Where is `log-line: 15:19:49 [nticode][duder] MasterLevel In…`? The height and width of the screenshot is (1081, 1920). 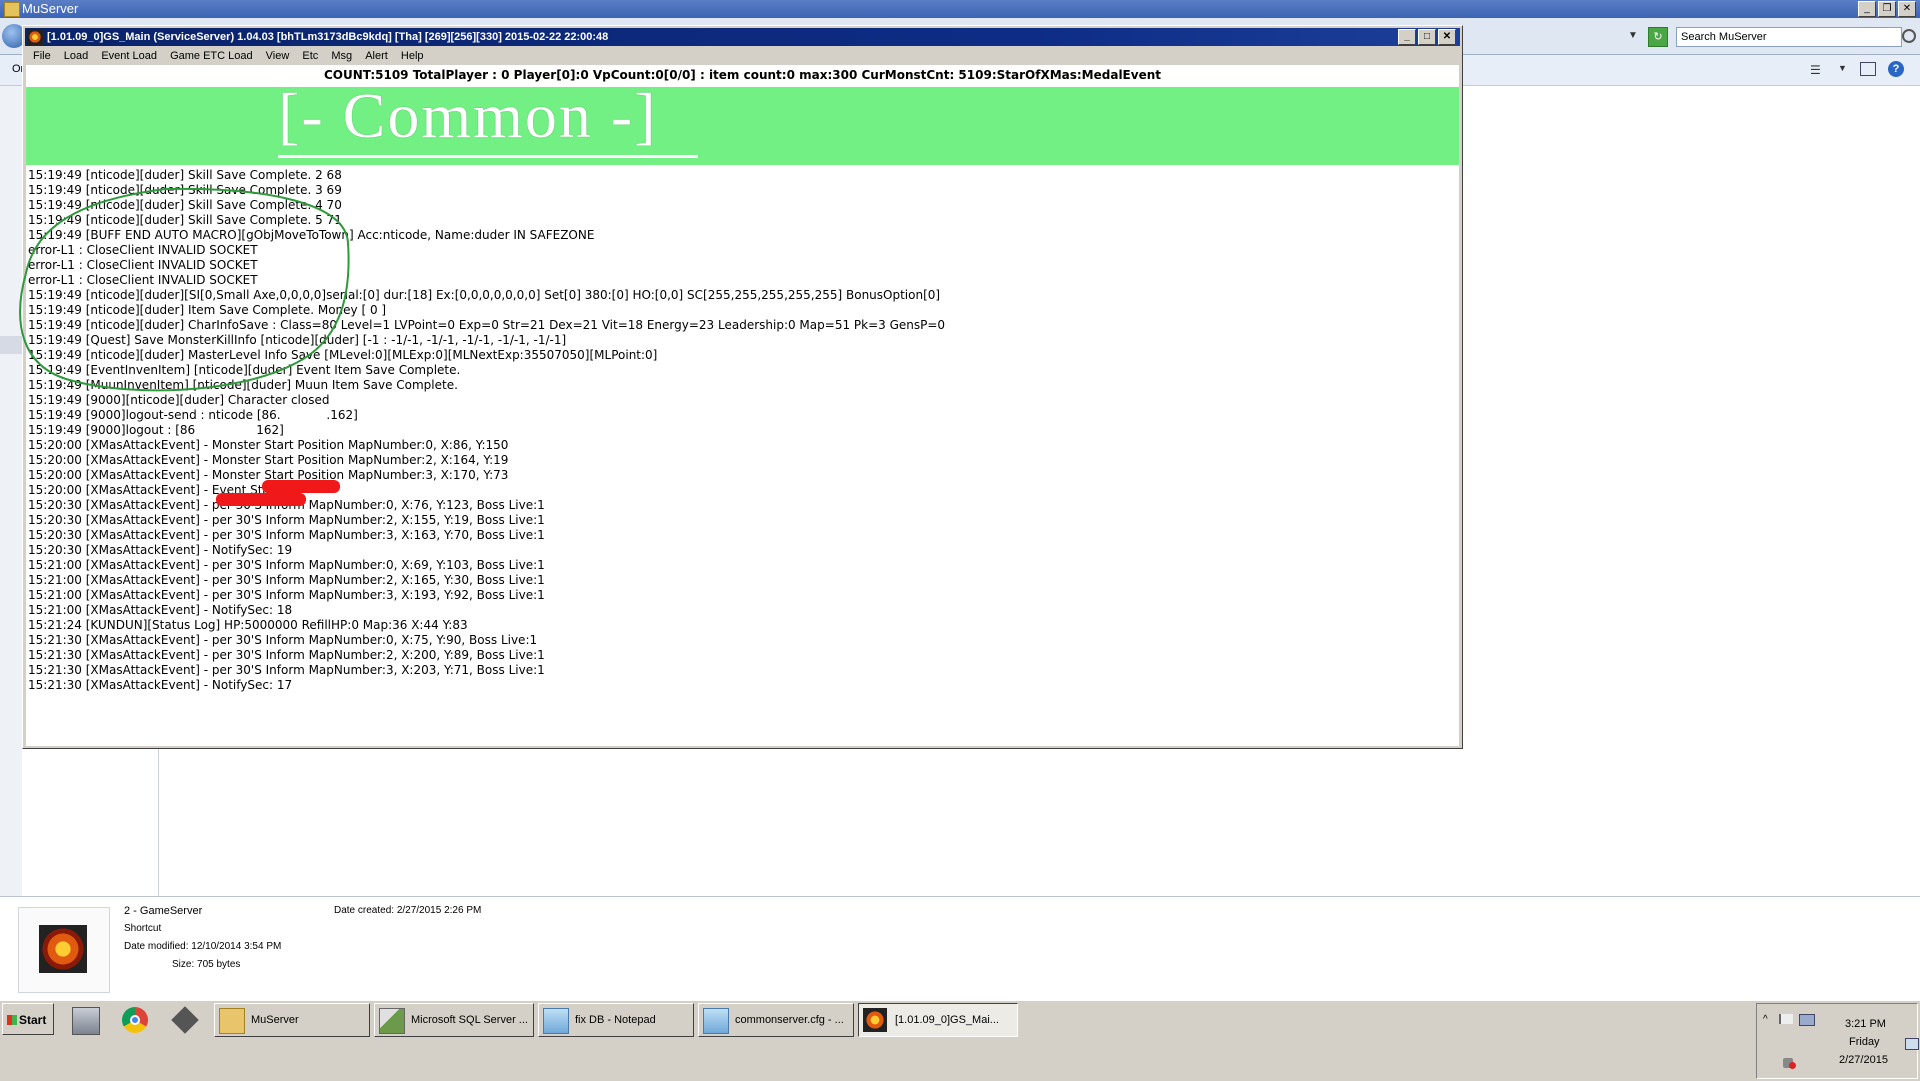 log-line: 15:19:49 [nticode][duder] MasterLevel In… is located at coordinates (343, 355).